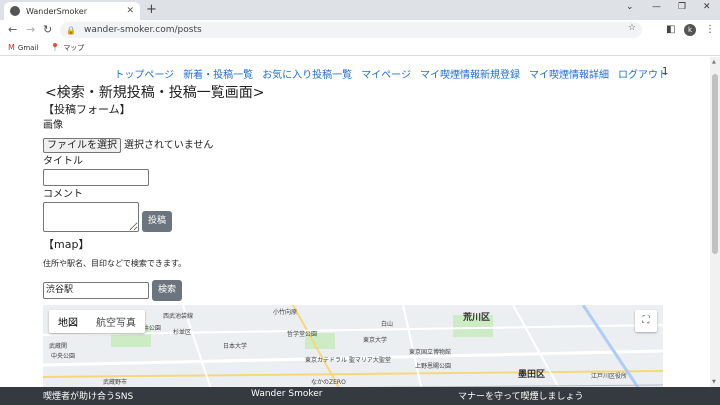  Describe the element at coordinates (710, 30) in the screenshot. I see `menu-icon: ⋮` at that location.